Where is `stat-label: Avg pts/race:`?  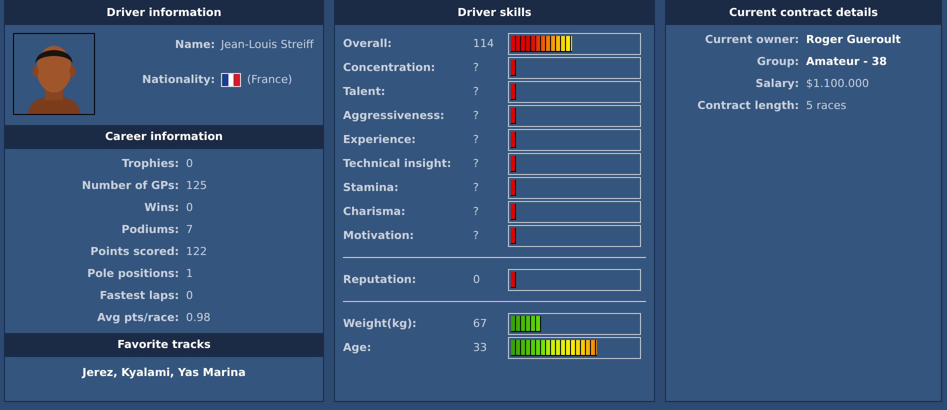
stat-label: Avg pts/race: is located at coordinates (137, 318).